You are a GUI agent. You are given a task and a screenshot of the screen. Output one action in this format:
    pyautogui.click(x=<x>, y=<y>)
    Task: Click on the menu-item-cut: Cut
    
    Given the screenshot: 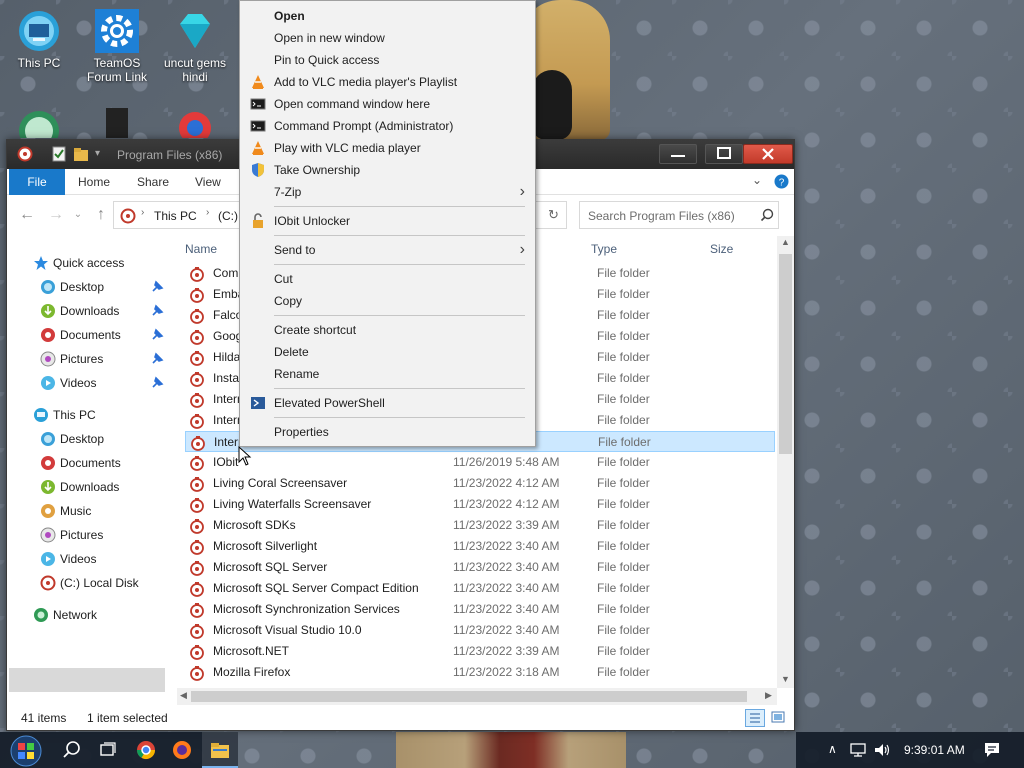 What is the action you would take?
    pyautogui.click(x=387, y=279)
    